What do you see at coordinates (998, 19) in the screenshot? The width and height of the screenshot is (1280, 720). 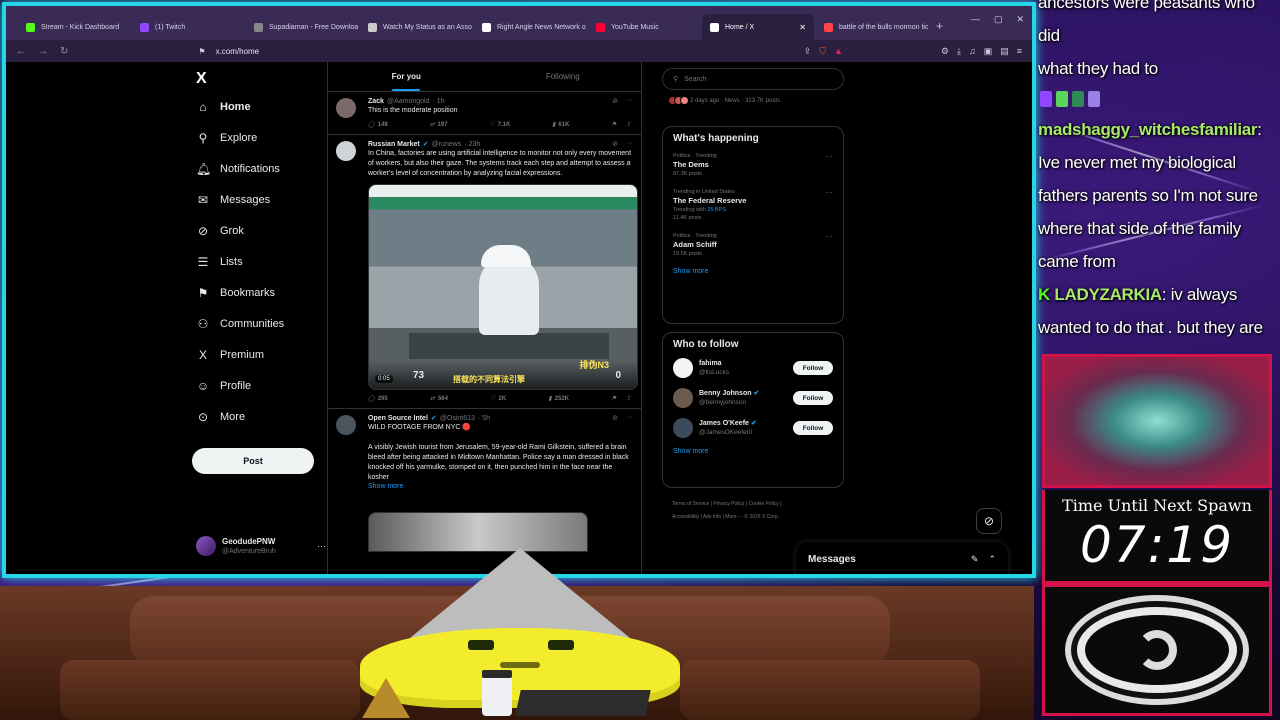 I see `maximize-button: ▢` at bounding box center [998, 19].